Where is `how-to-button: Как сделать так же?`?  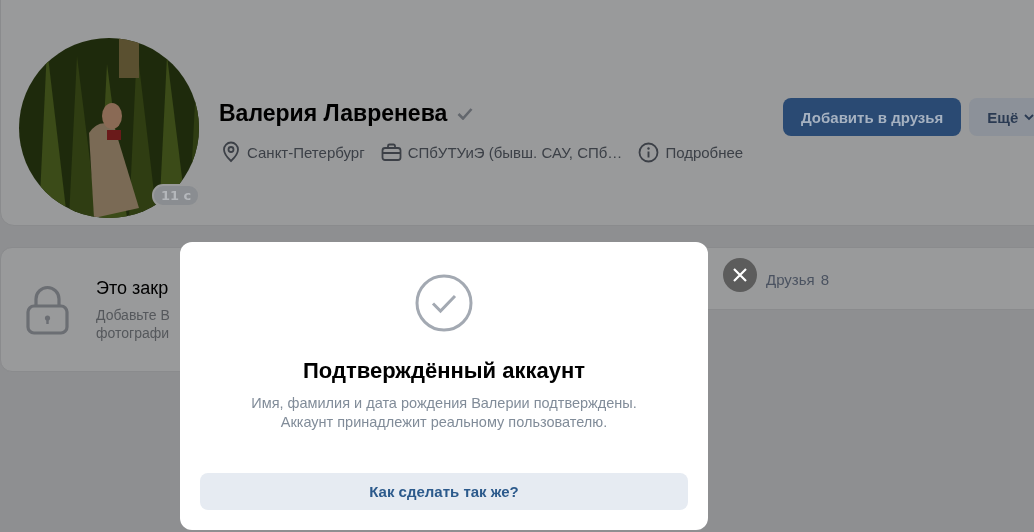 how-to-button: Как сделать так же? is located at coordinates (444, 491).